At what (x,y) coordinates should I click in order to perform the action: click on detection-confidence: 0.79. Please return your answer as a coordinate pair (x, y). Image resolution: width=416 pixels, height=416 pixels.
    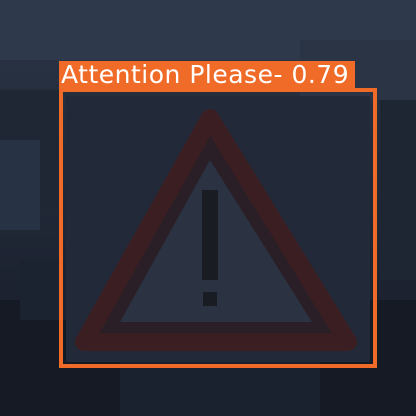
    Looking at the image, I should click on (320, 74).